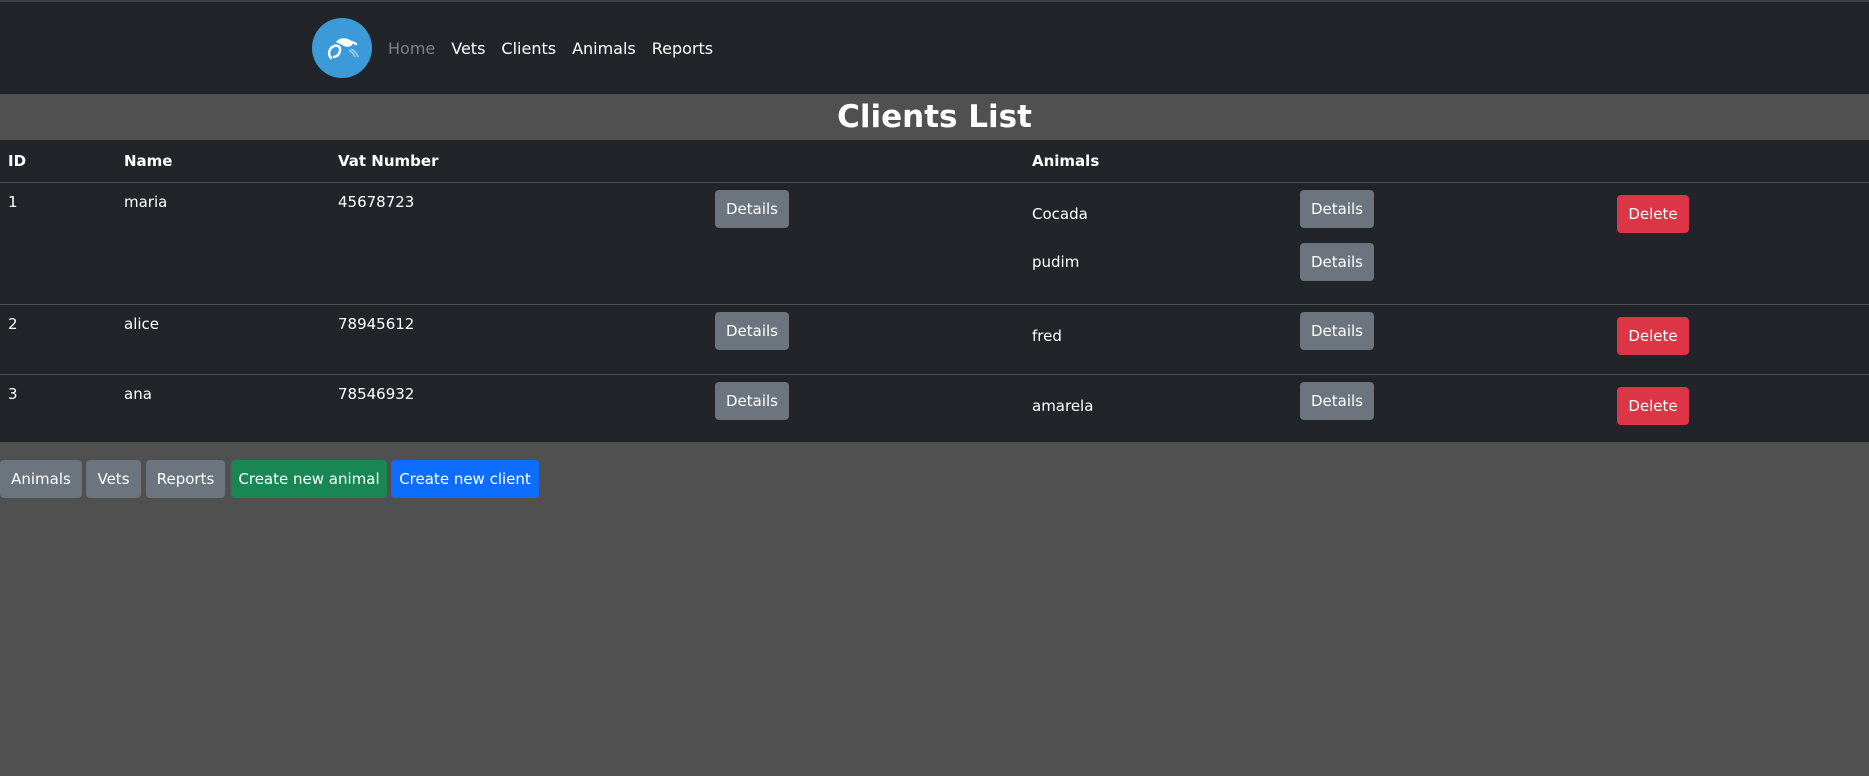  Describe the element at coordinates (934, 48) in the screenshot. I see `navbar: Home Vets Clients Animals Reports` at that location.